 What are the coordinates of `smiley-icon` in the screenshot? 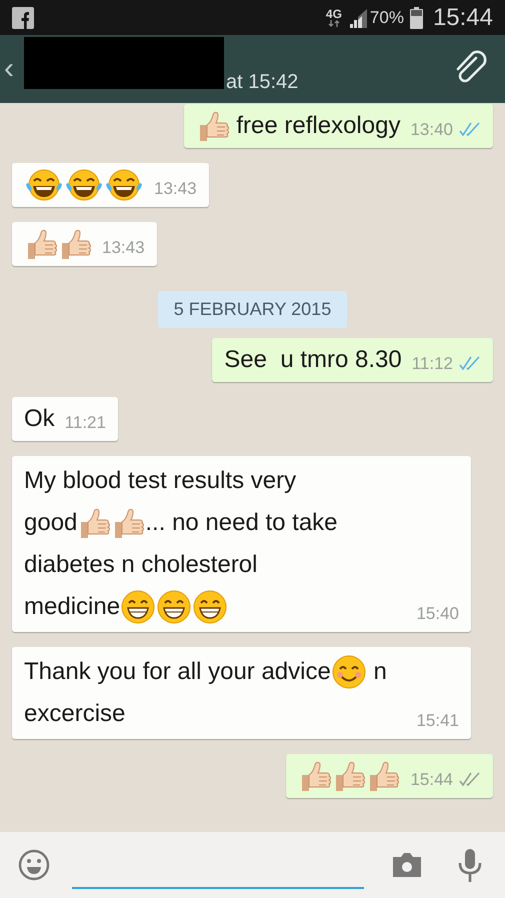 It's located at (34, 865).